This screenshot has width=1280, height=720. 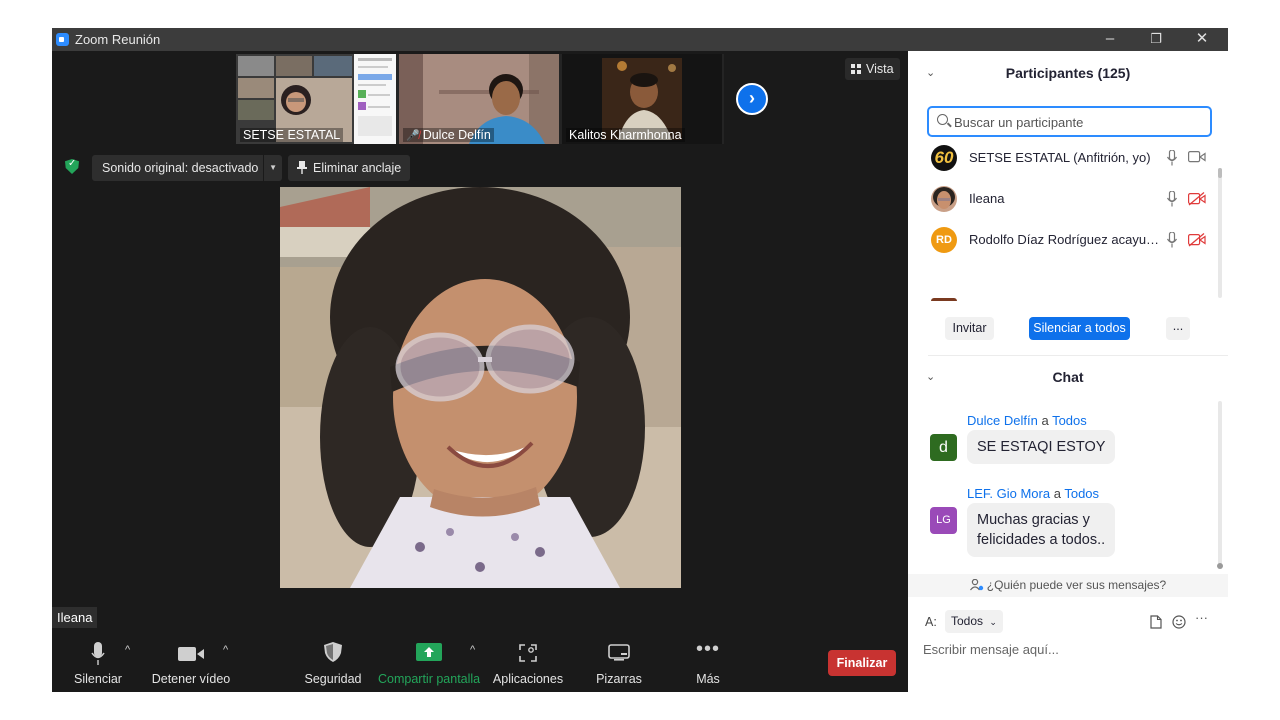 I want to click on unpin-label: Eliminar anclaje, so click(x=357, y=168).